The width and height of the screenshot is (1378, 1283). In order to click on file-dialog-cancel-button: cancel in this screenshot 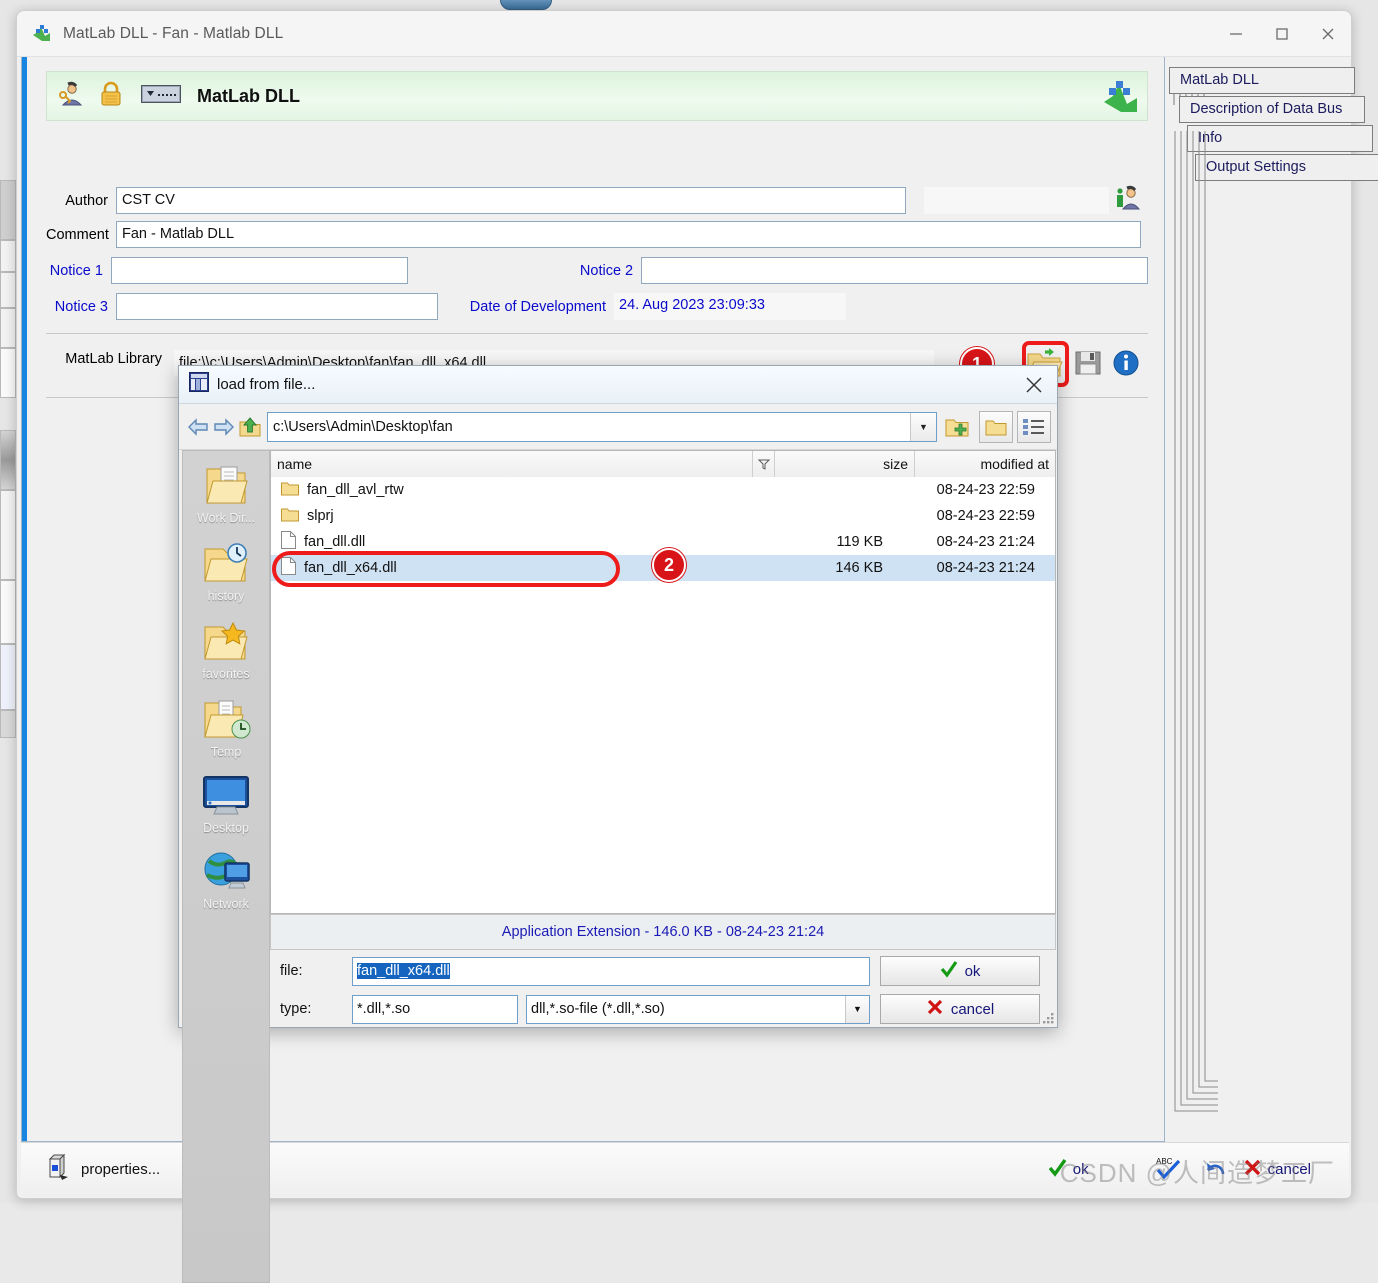, I will do `click(960, 1009)`.